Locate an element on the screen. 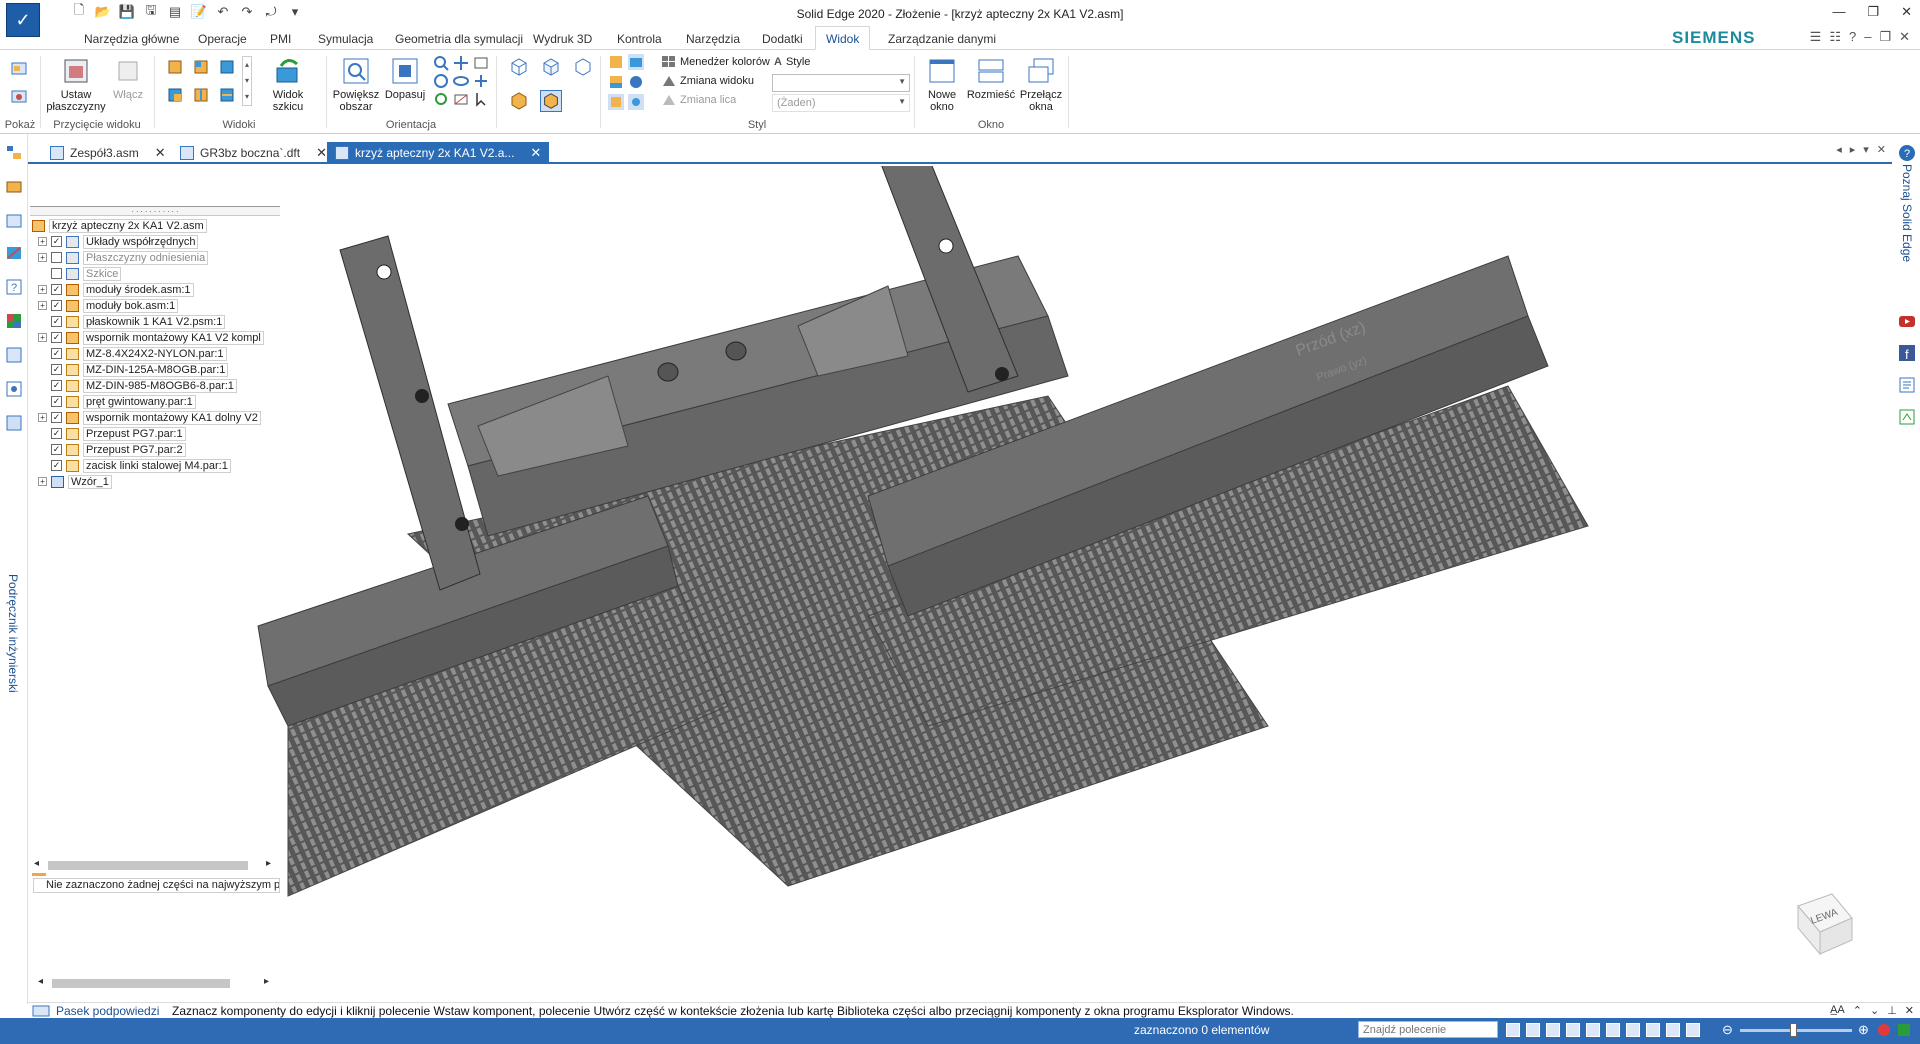 The width and height of the screenshot is (1920, 1044). tips-icon is located at coordinates (1907, 417).